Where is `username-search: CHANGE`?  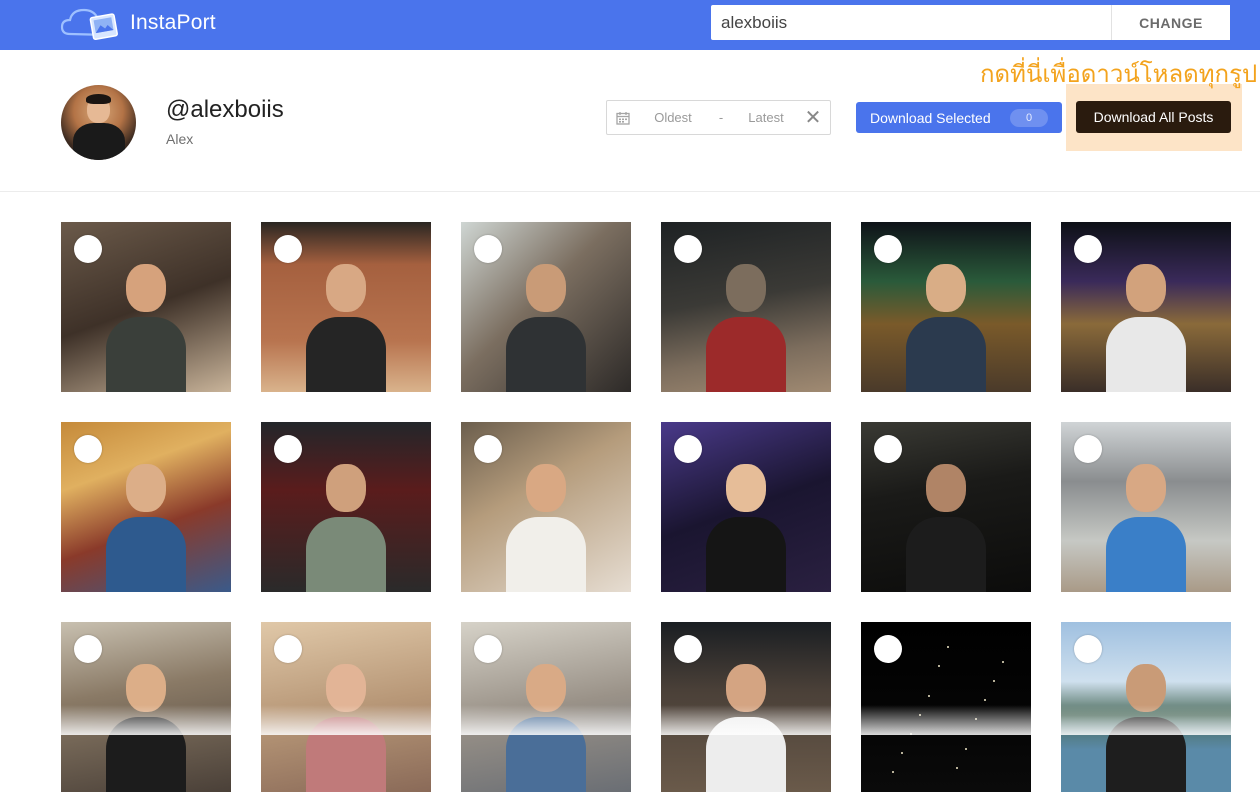
username-search: CHANGE is located at coordinates (970, 22).